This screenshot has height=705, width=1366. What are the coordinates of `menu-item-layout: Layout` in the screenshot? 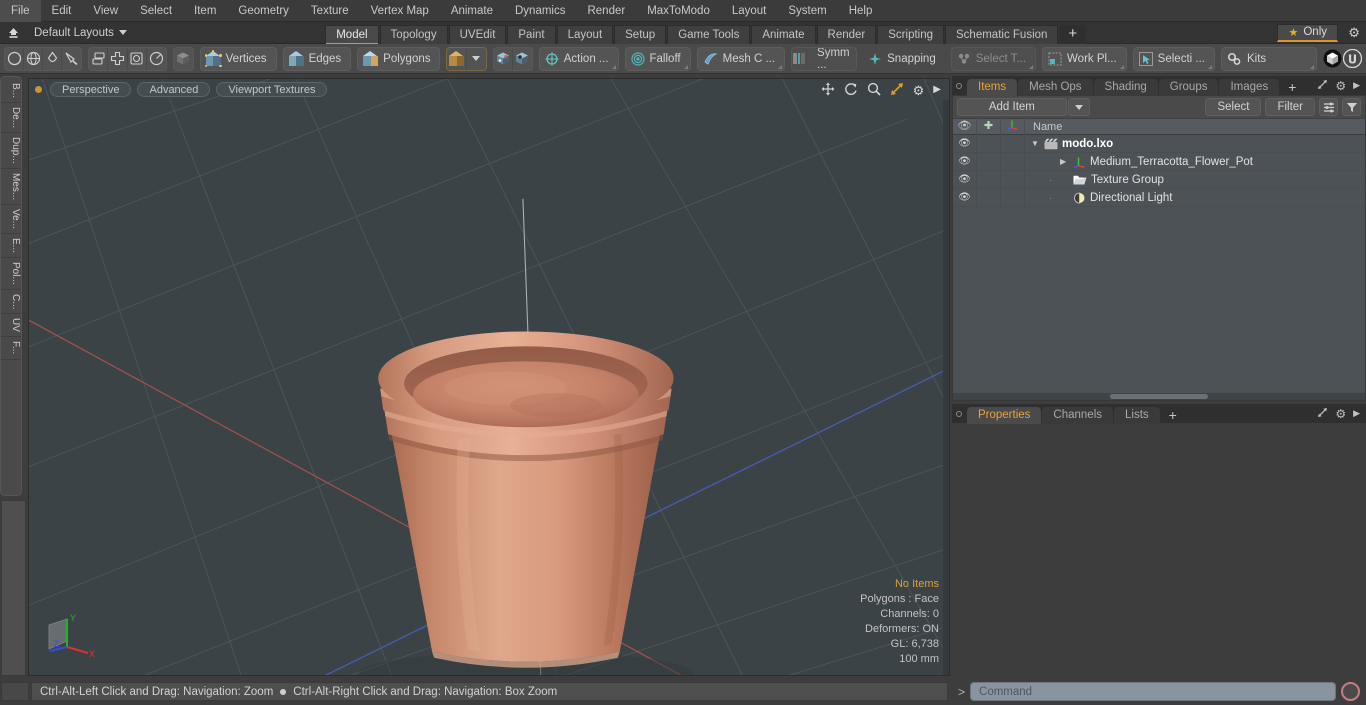 It's located at (749, 11).